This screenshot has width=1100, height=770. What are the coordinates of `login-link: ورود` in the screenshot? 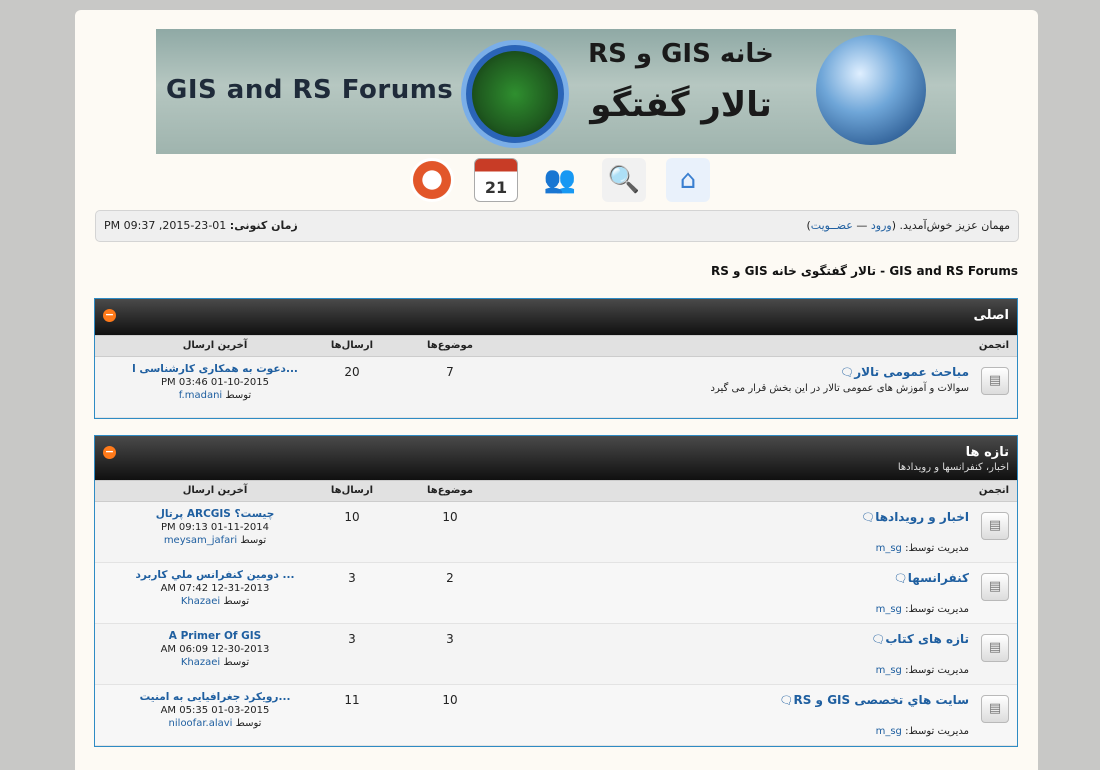 It's located at (881, 225).